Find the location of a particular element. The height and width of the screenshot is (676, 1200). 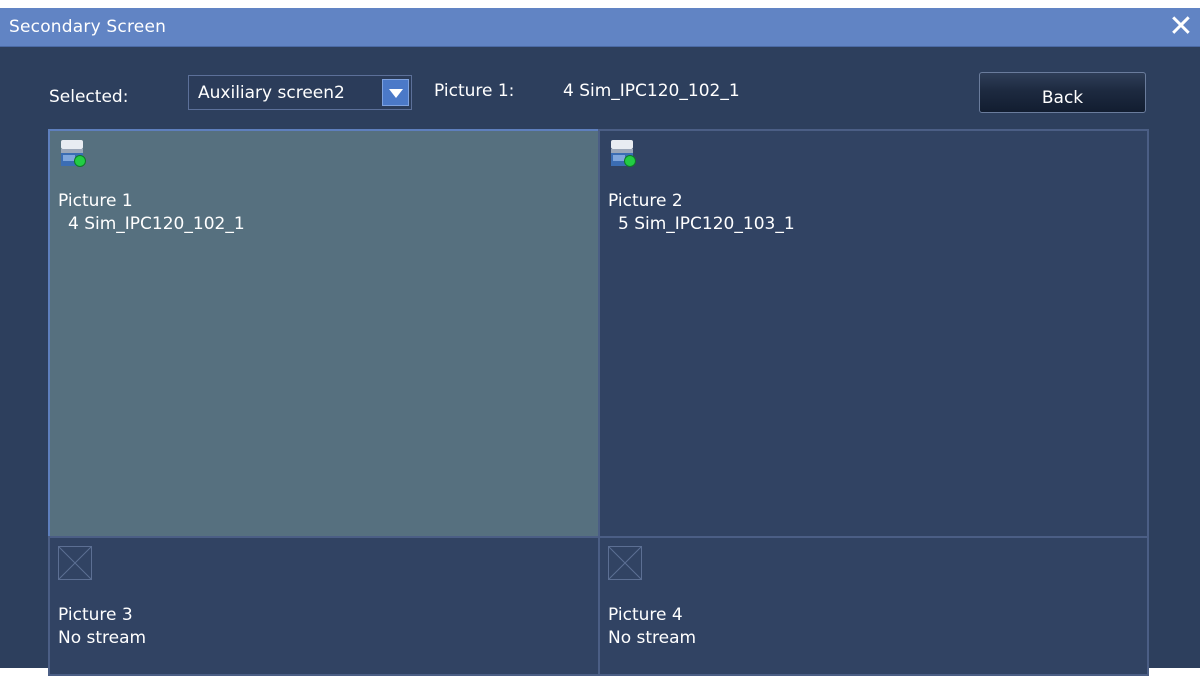

dialog-title: Secondary Screen is located at coordinates (88, 27).